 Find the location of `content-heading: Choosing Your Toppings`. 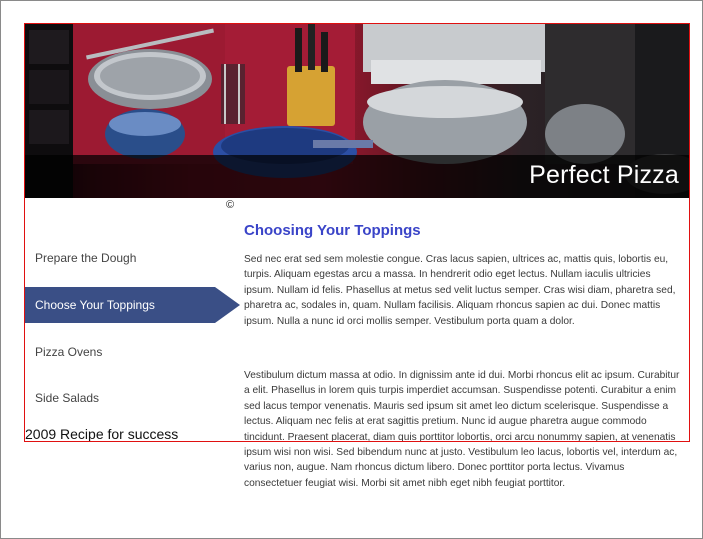

content-heading: Choosing Your Toppings is located at coordinates (332, 230).